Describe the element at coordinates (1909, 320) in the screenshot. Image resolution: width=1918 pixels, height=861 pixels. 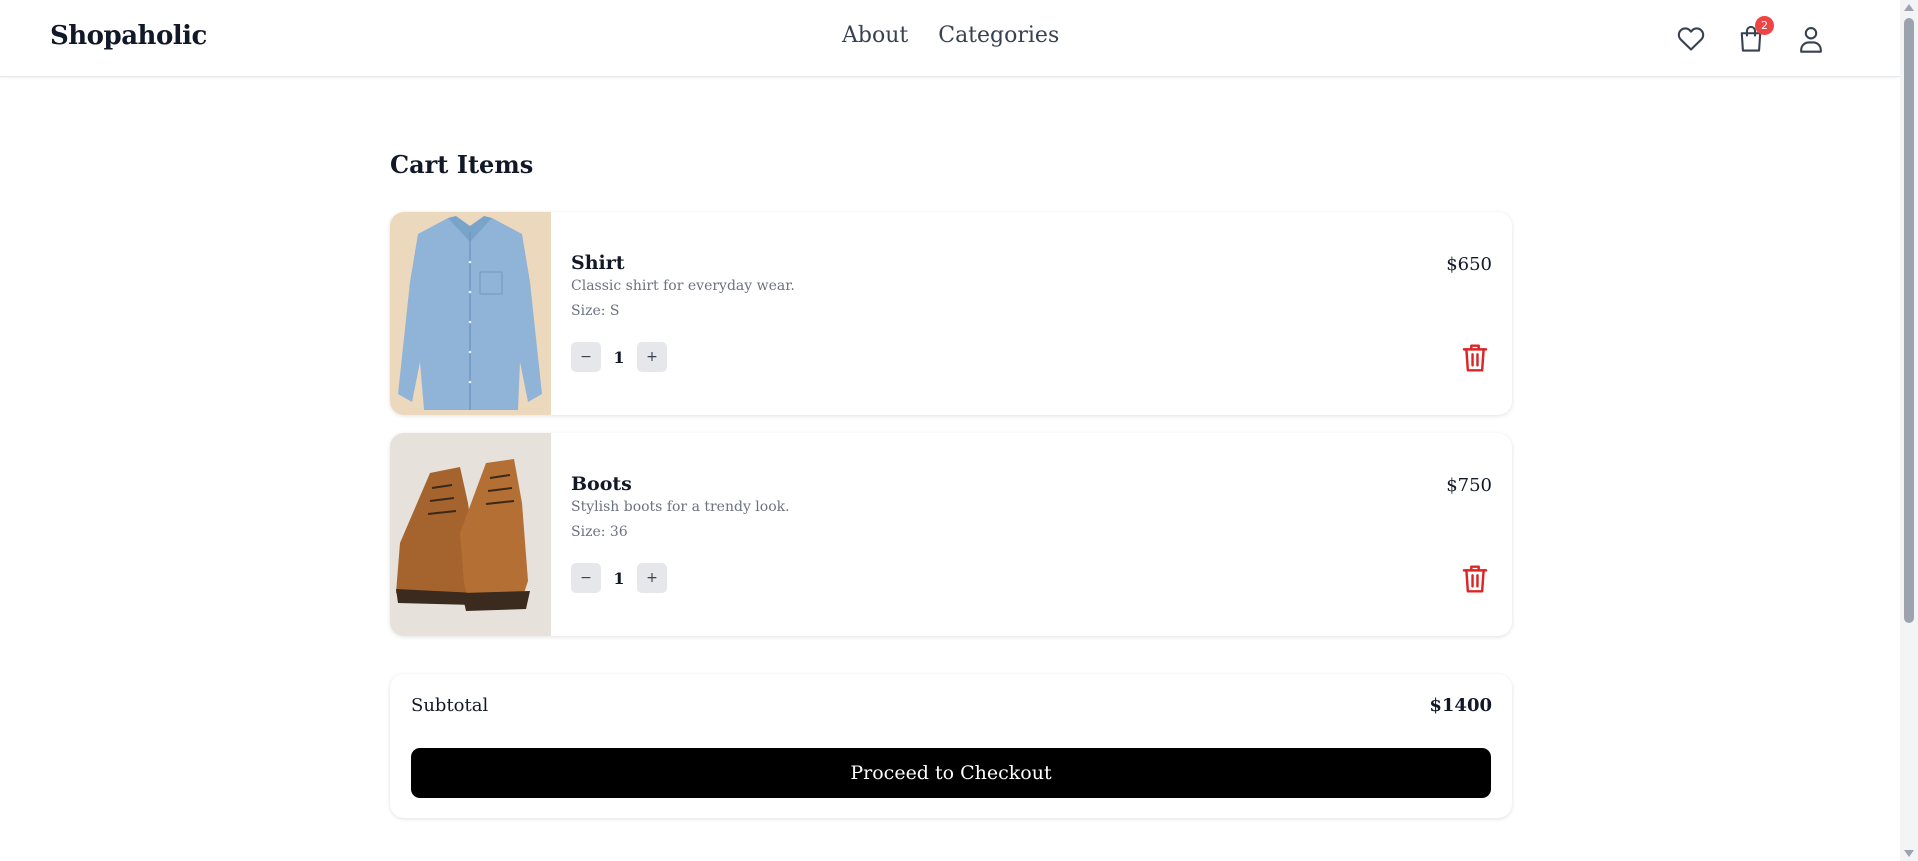
I see `scroll-thumb` at that location.